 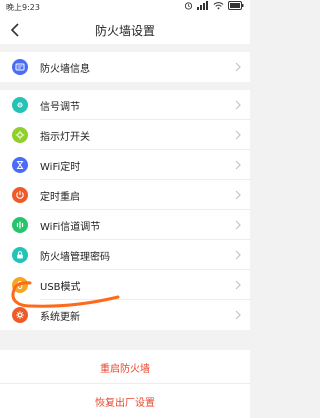 What do you see at coordinates (125, 165) in the screenshot?
I see `settings-item-wifi-timer: WiFi定时` at bounding box center [125, 165].